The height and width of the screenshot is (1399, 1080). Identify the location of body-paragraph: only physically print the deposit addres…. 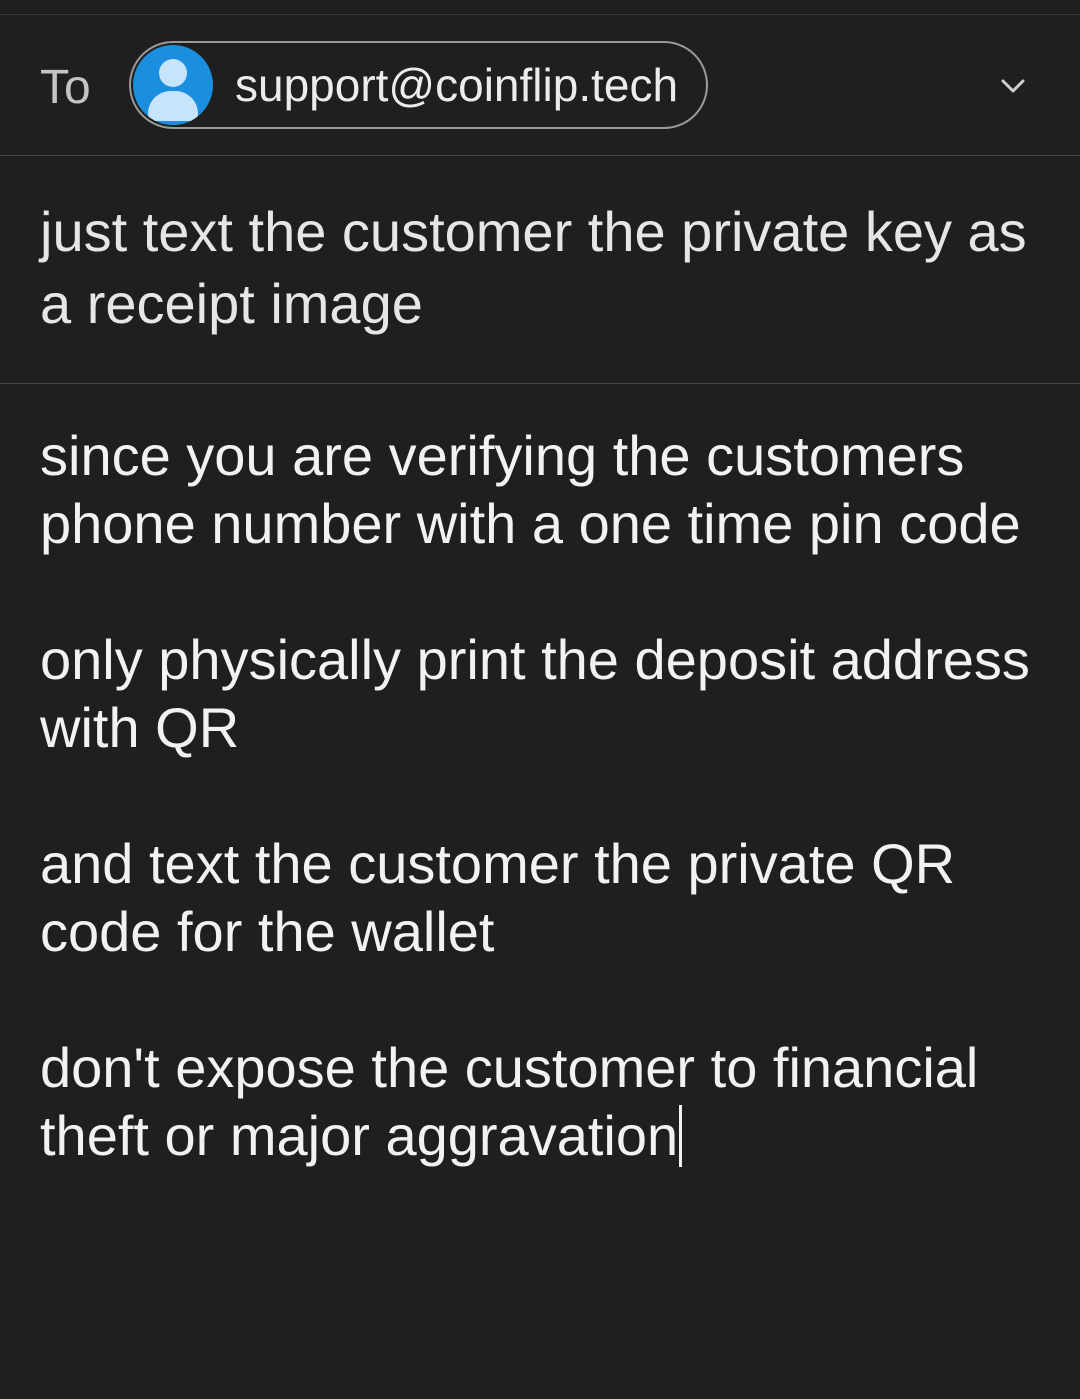
(535, 693).